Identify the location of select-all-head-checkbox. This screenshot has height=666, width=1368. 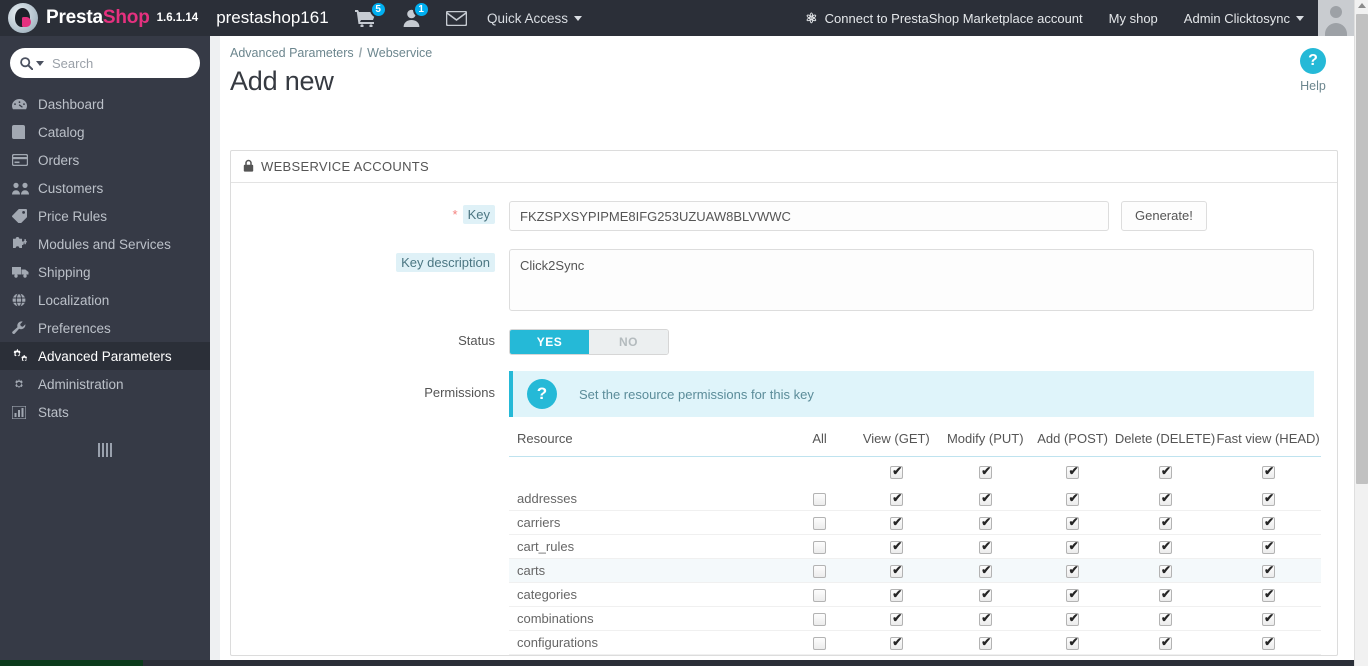
(1268, 472).